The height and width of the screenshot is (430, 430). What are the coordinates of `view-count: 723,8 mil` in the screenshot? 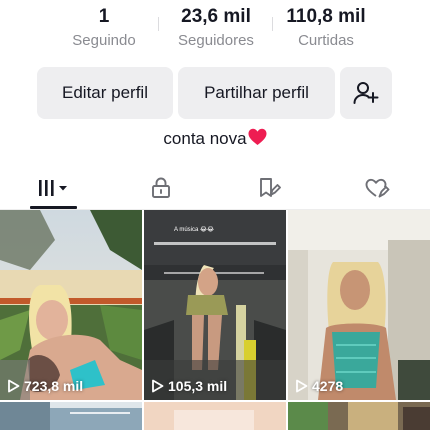 It's located at (45, 386).